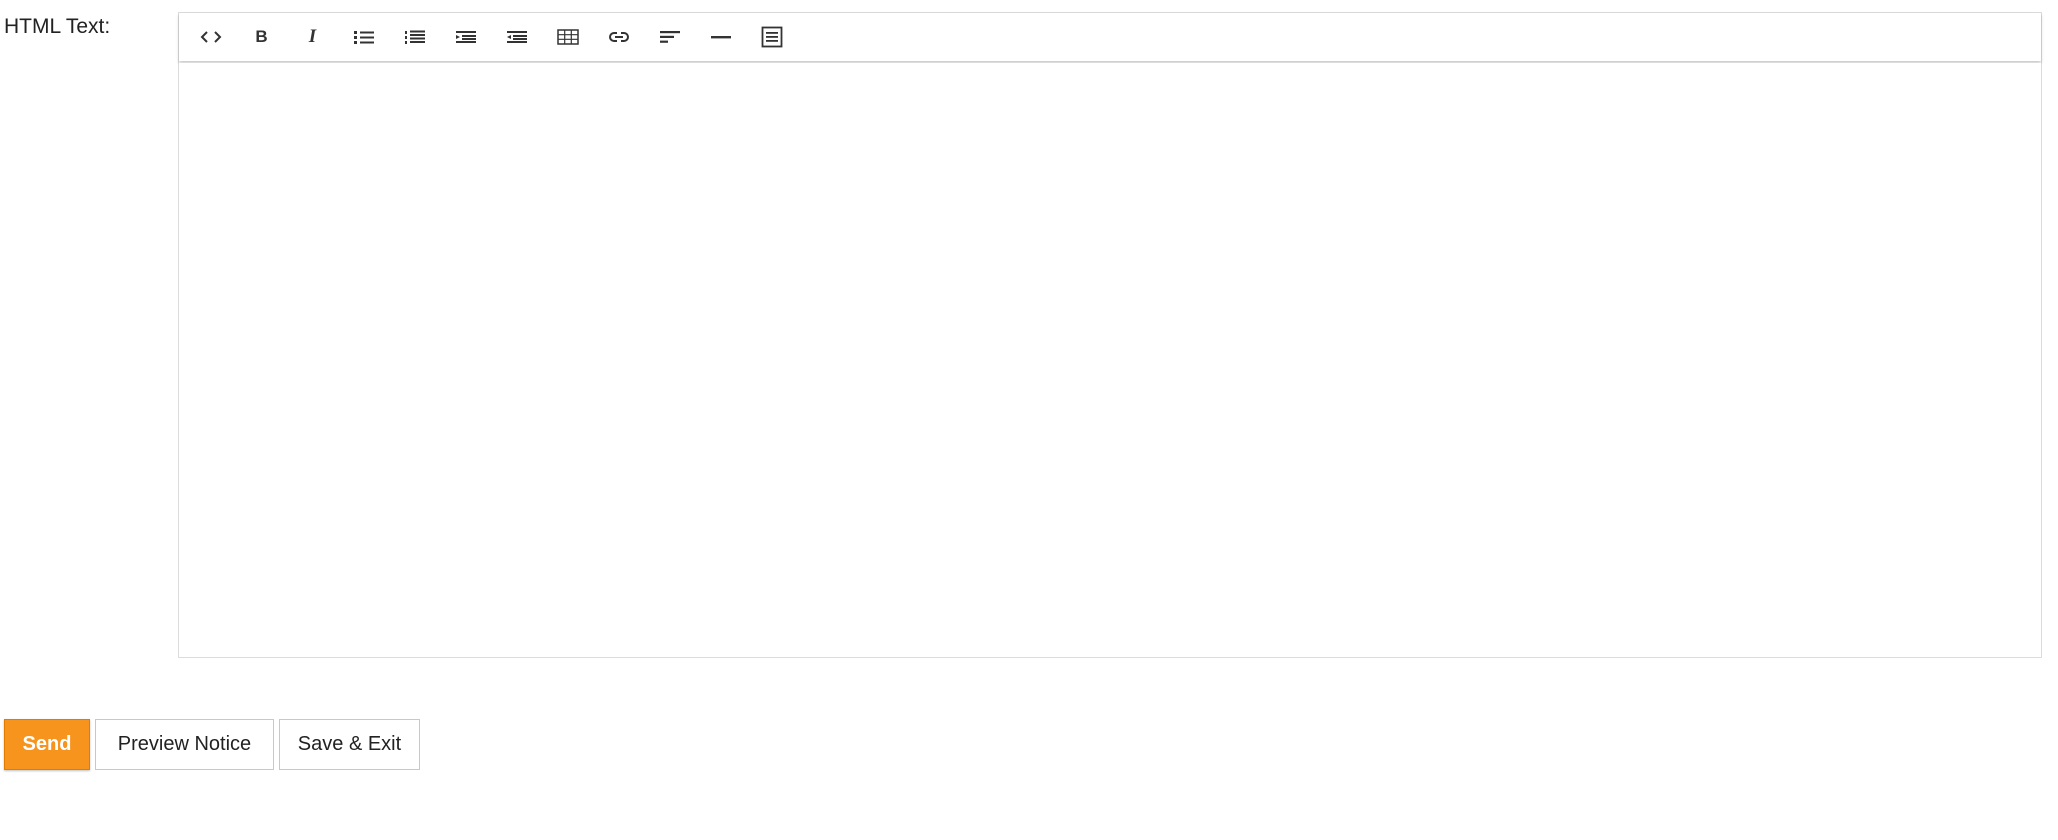 This screenshot has height=840, width=2058. I want to click on horizontal-rule-icon, so click(721, 37).